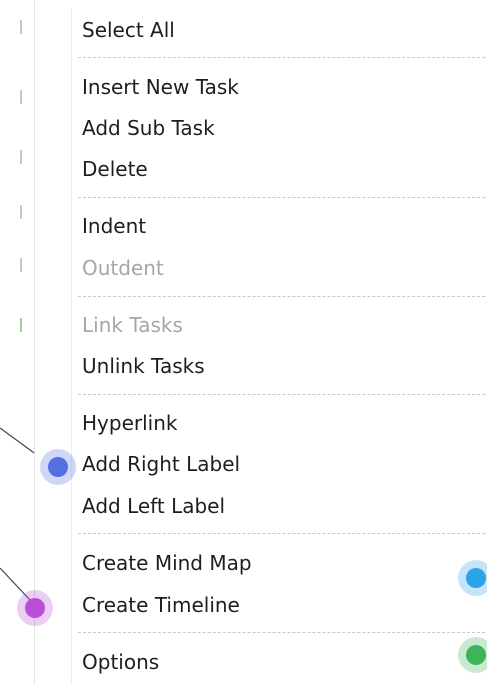 This screenshot has height=685, width=487. Describe the element at coordinates (53, 346) in the screenshot. I see `menu-icon-gutter` at that location.